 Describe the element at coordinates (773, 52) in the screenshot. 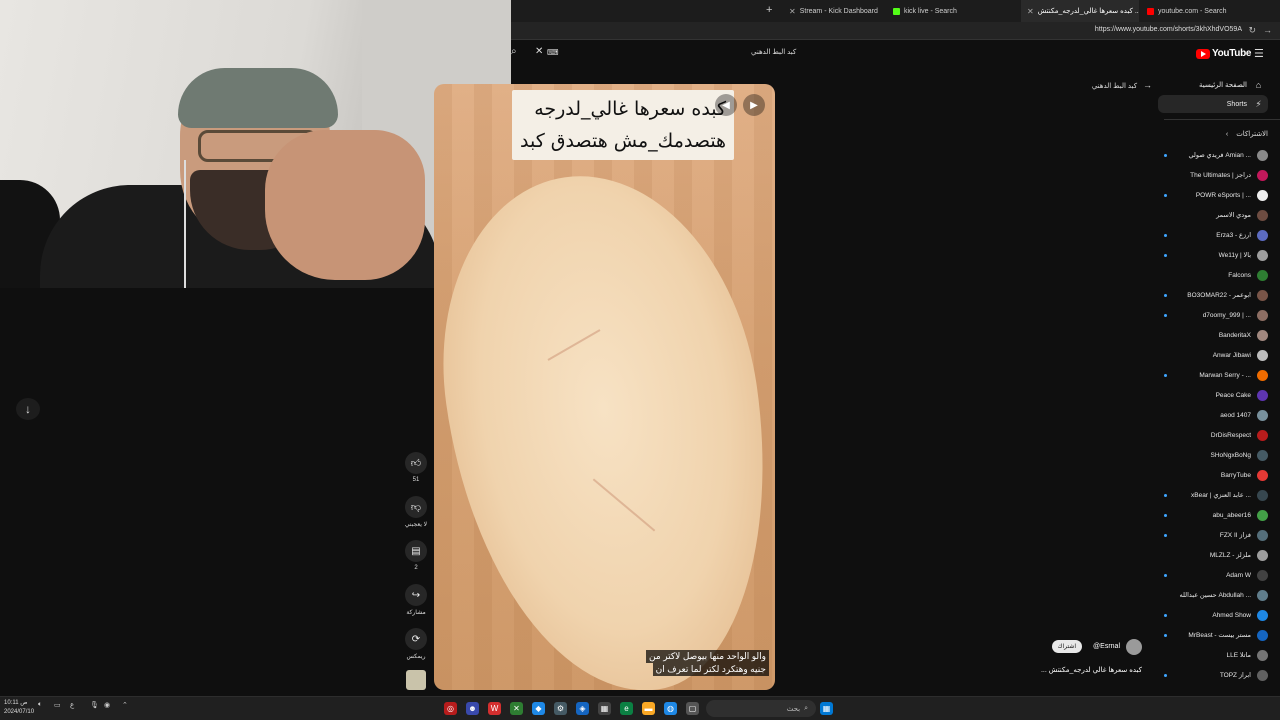

I see `search-query-text: كبد البط الدهني` at that location.